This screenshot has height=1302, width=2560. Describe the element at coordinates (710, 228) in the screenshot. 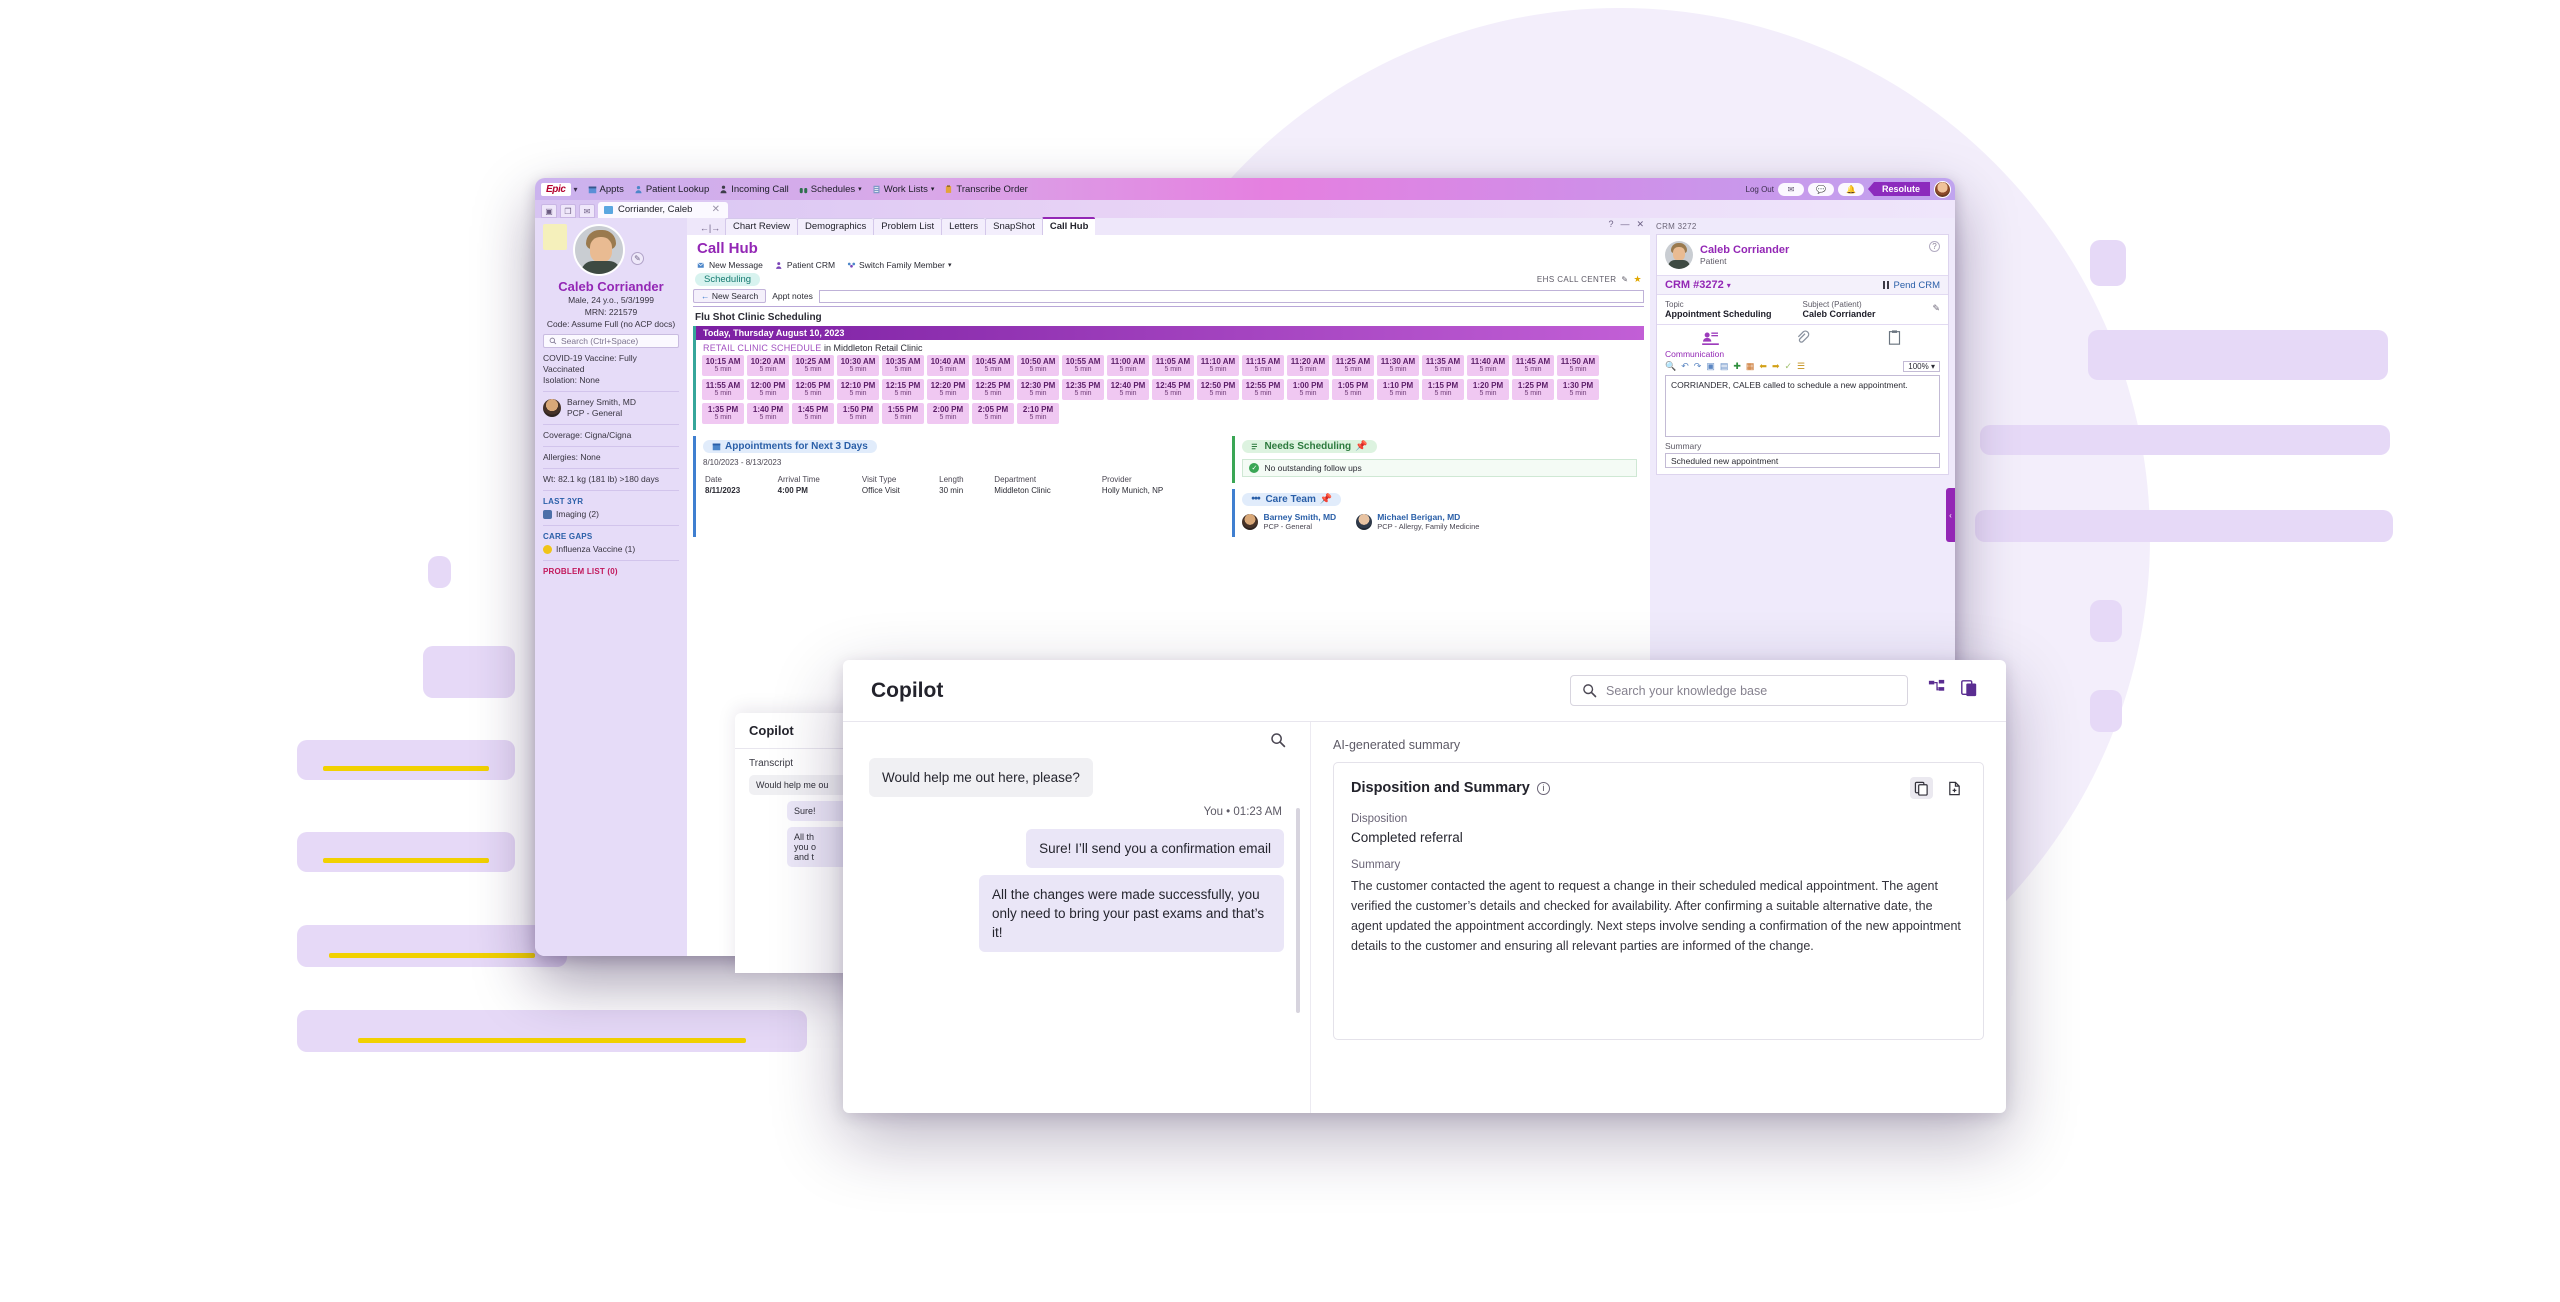

I see `chart-nav-arrows-icon: ←|→` at that location.